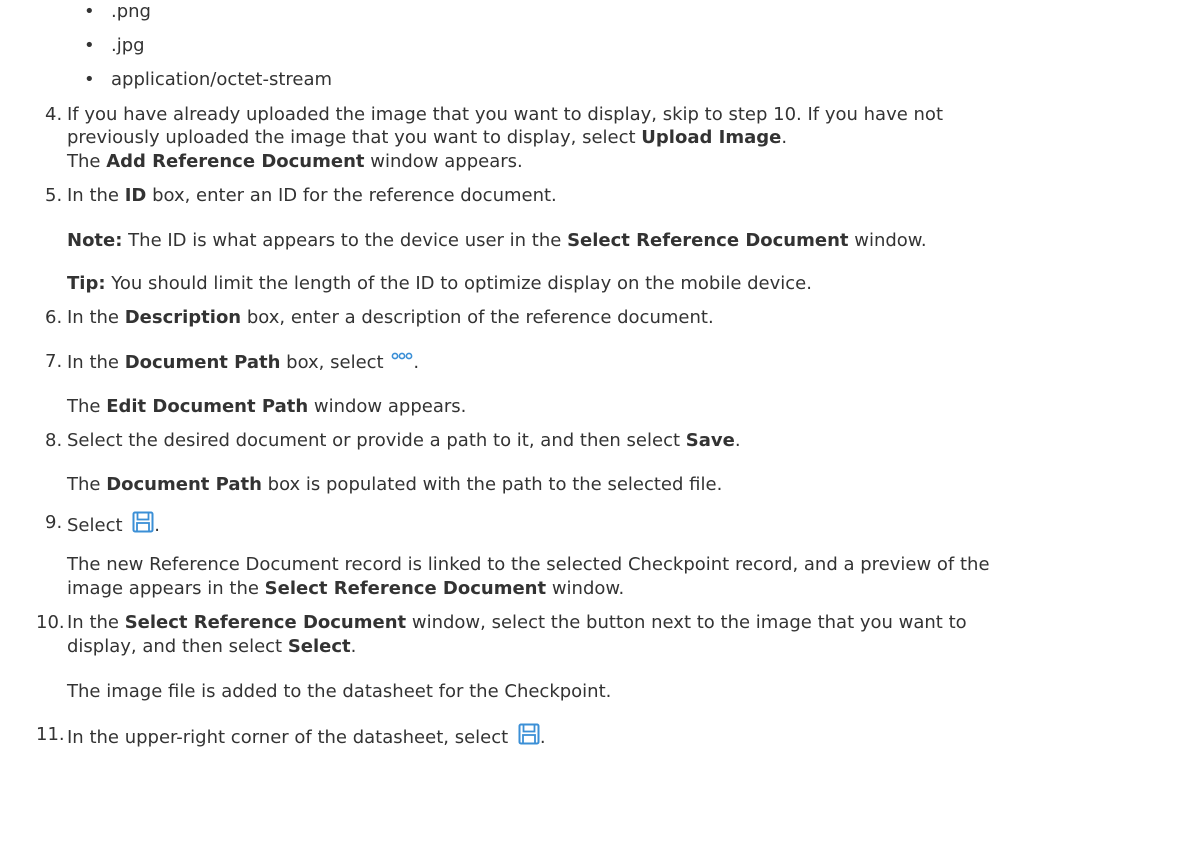 The width and height of the screenshot is (1187, 847). I want to click on tip-label: Tip:, so click(86, 283).